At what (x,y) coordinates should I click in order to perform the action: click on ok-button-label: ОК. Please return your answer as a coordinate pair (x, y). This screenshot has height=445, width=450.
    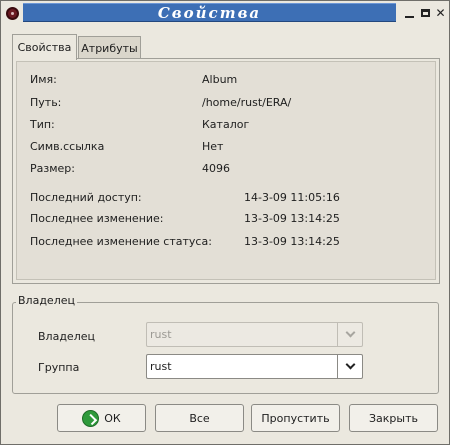
    Looking at the image, I should click on (112, 418).